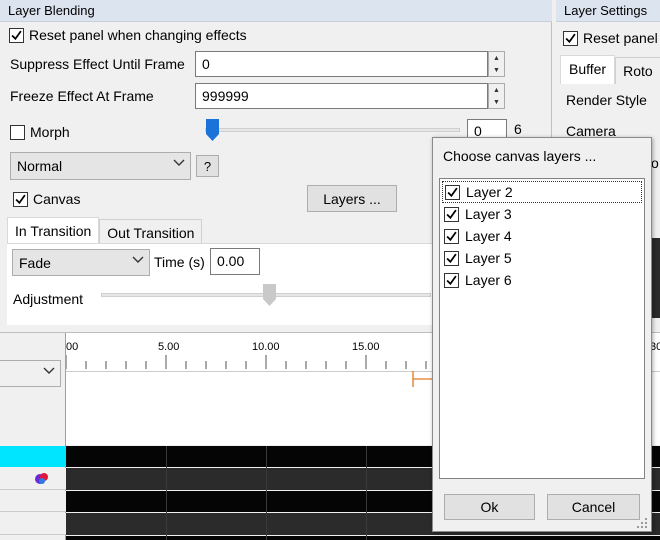 The height and width of the screenshot is (540, 660). Describe the element at coordinates (332, 130) in the screenshot. I see `morph-slider-track` at that location.